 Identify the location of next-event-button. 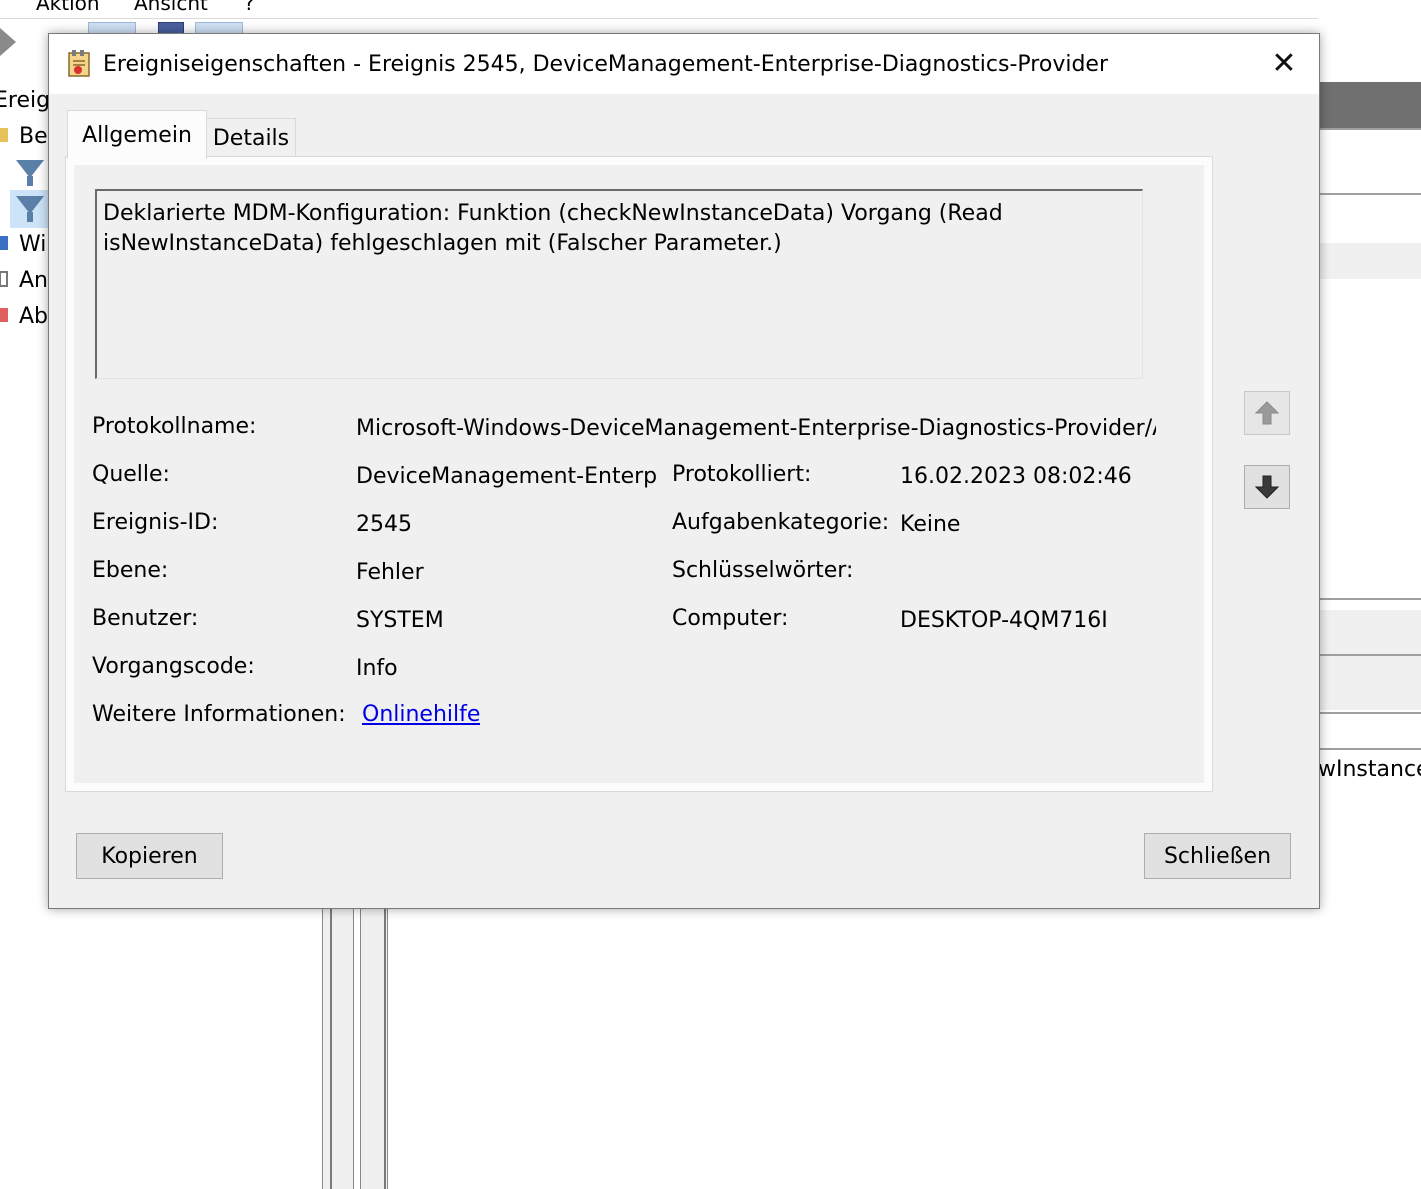
(1267, 487).